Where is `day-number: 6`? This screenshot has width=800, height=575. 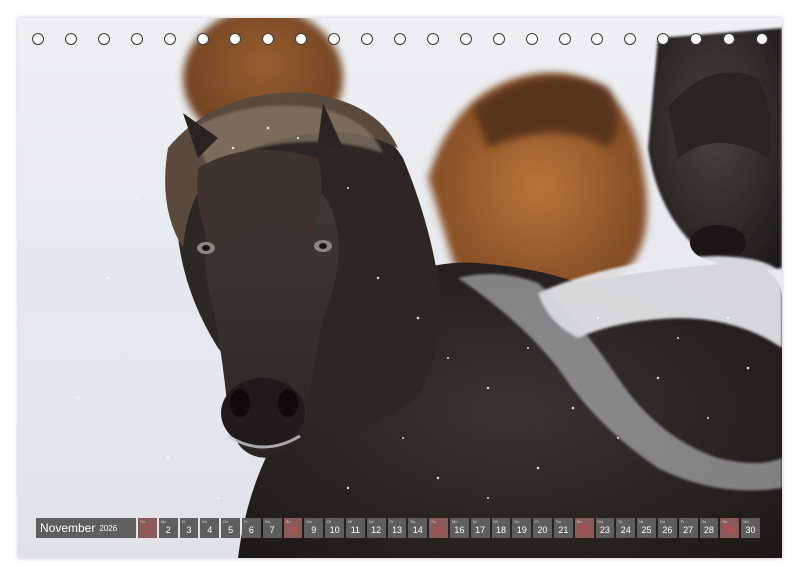
day-number: 6 is located at coordinates (251, 530).